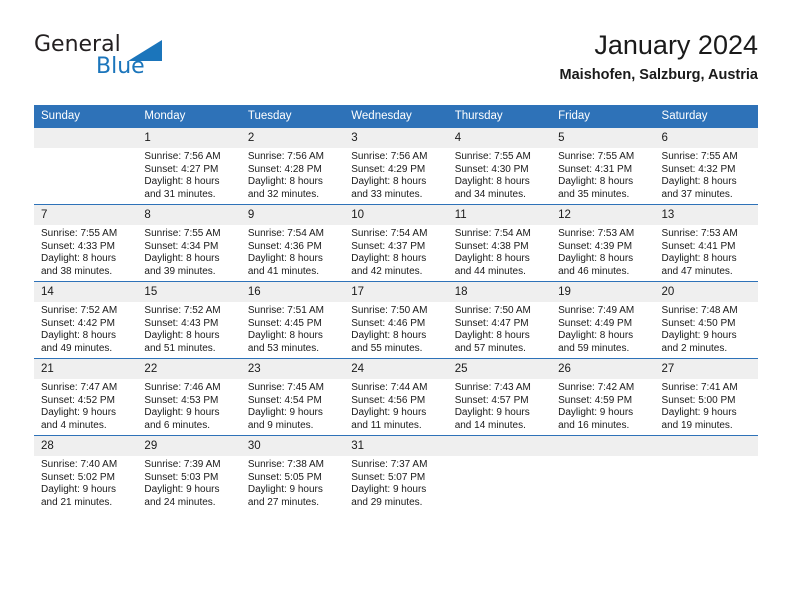 The image size is (792, 612). Describe the element at coordinates (596, 310) in the screenshot. I see `sunrise-text: Sunrise: 7:49 AM` at that location.